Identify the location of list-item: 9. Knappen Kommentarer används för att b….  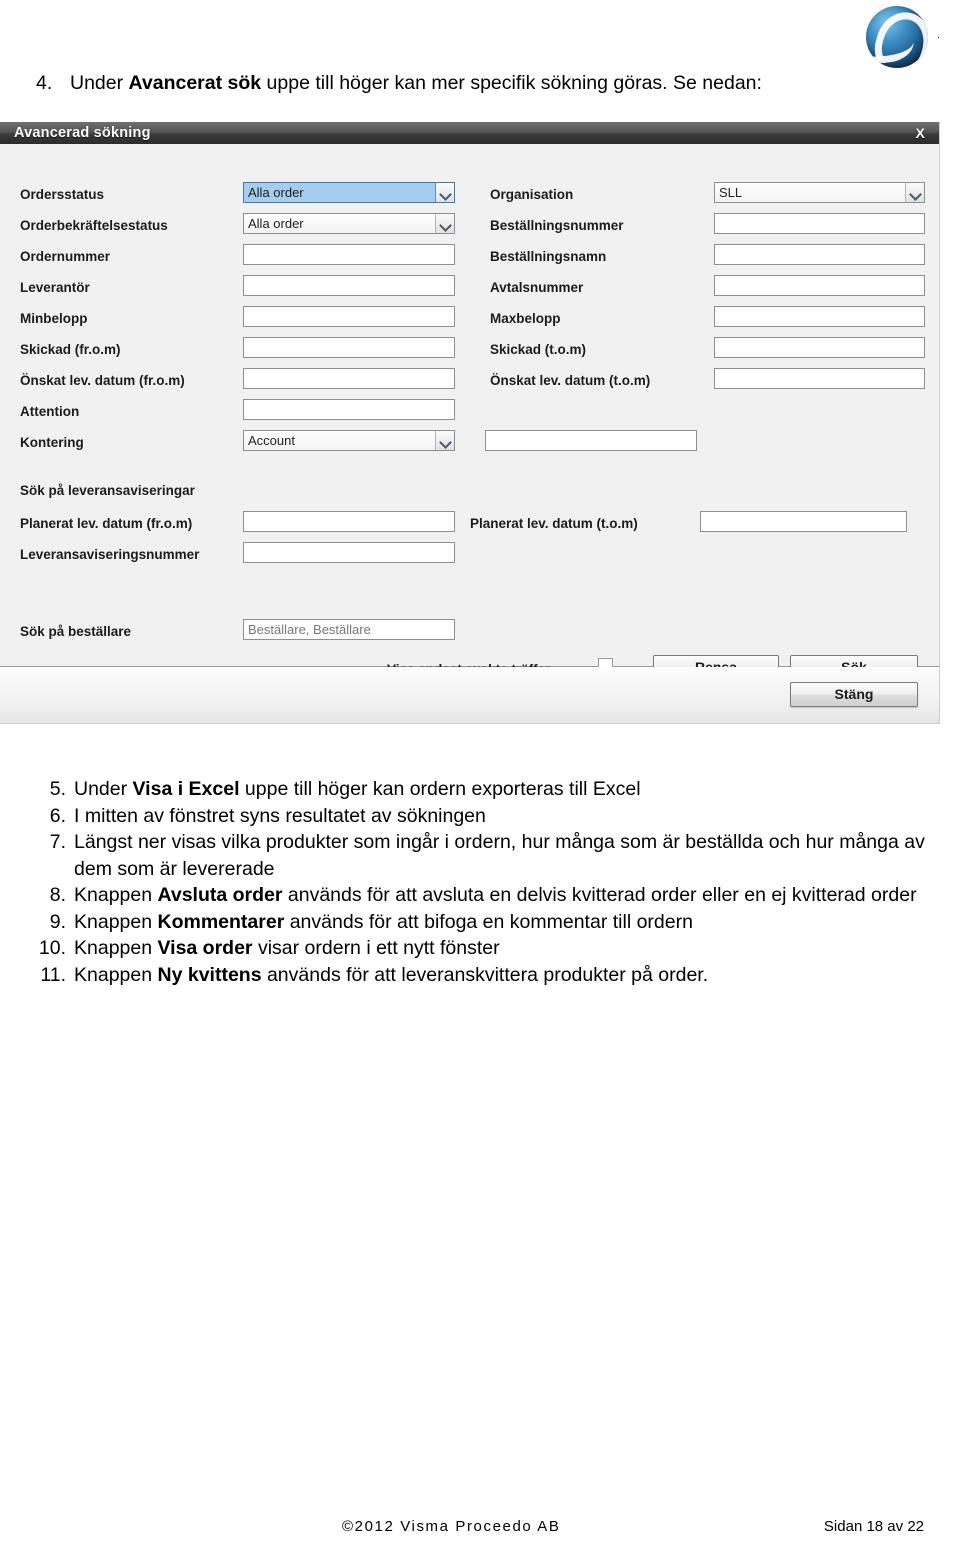
(481, 922).